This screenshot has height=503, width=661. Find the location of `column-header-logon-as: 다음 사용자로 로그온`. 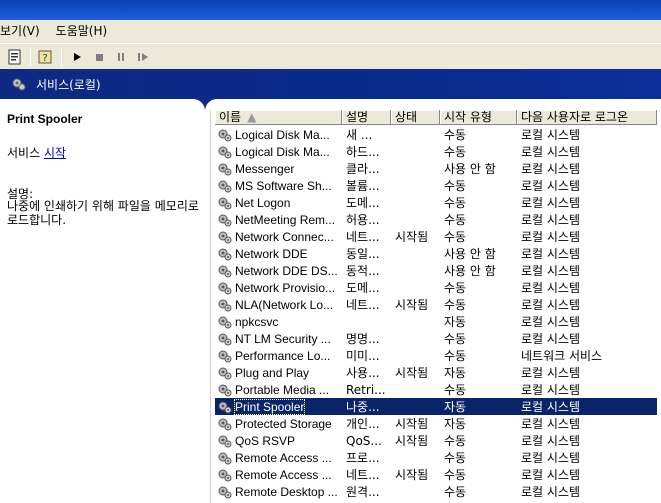

column-header-logon-as: 다음 사용자로 로그온 is located at coordinates (587, 117).